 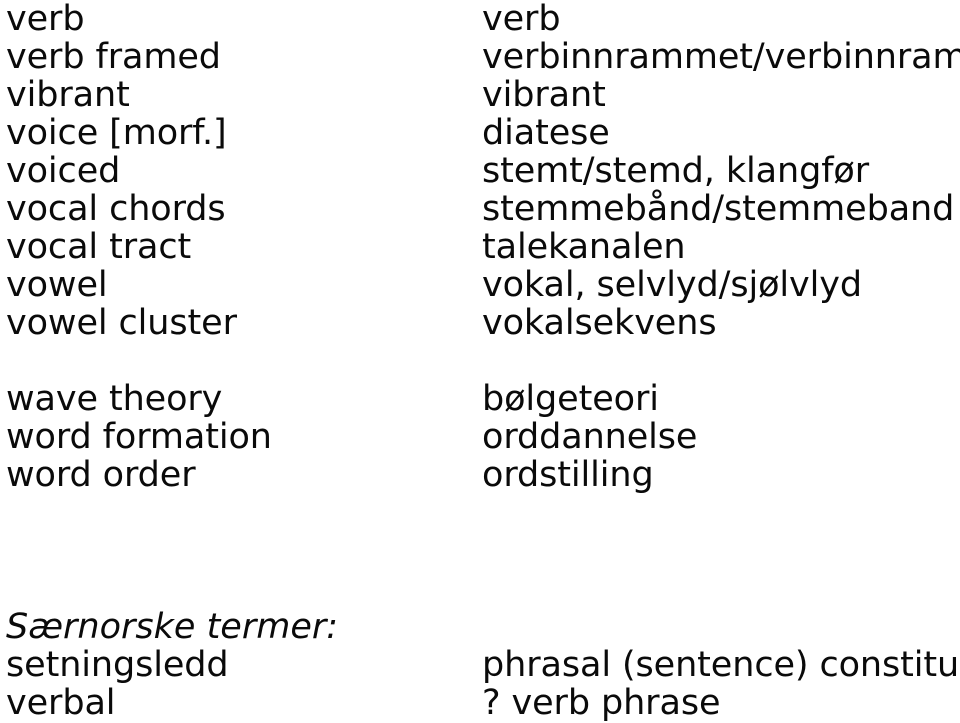 I want to click on term-english: wave theory, so click(x=114, y=399).